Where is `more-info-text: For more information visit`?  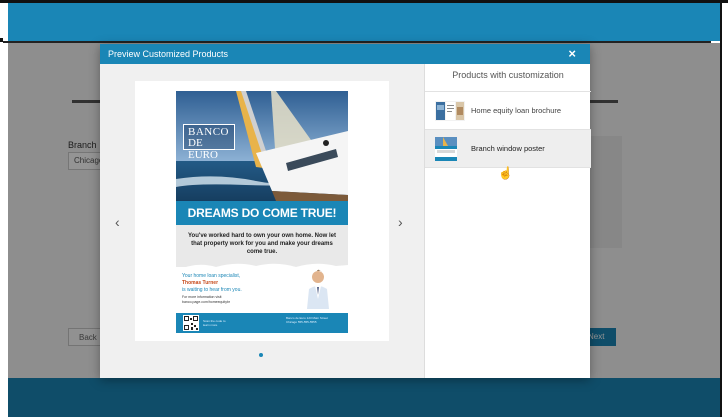 more-info-text: For more information visit is located at coordinates (202, 297).